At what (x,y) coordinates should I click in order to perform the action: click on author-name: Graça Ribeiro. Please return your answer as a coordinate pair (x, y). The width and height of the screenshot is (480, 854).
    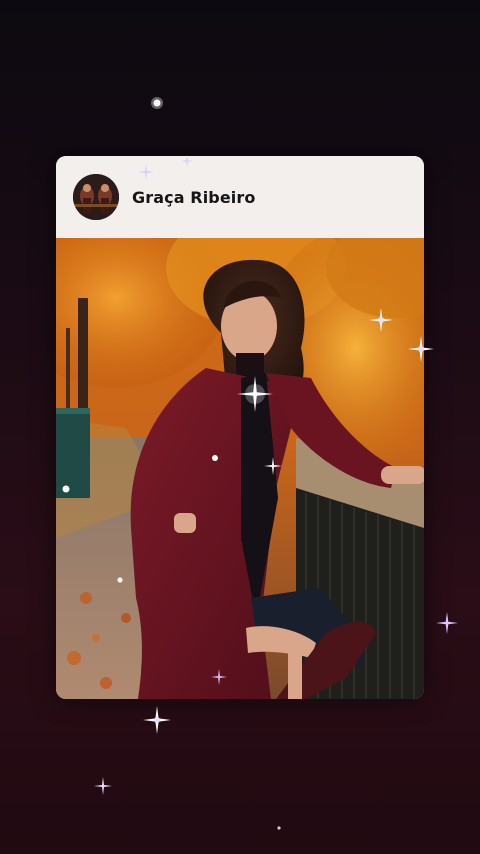
    Looking at the image, I should click on (193, 197).